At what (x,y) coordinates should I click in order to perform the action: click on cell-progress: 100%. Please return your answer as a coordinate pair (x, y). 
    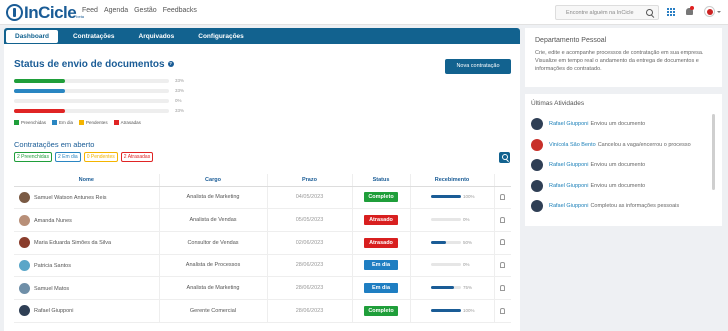
    Looking at the image, I should click on (452, 311).